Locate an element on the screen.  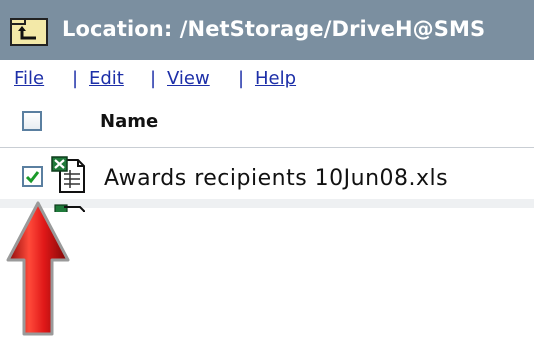
menu-view: View is located at coordinates (188, 78).